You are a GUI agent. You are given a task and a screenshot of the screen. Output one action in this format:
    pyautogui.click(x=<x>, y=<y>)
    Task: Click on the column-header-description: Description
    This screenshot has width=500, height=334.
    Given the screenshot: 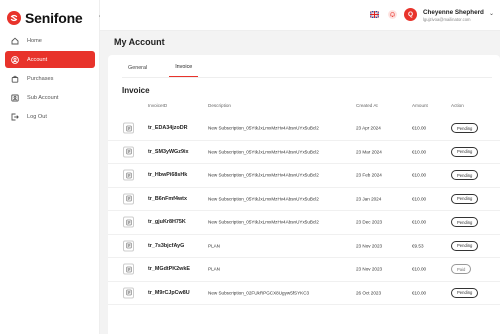 What is the action you would take?
    pyautogui.click(x=219, y=105)
    